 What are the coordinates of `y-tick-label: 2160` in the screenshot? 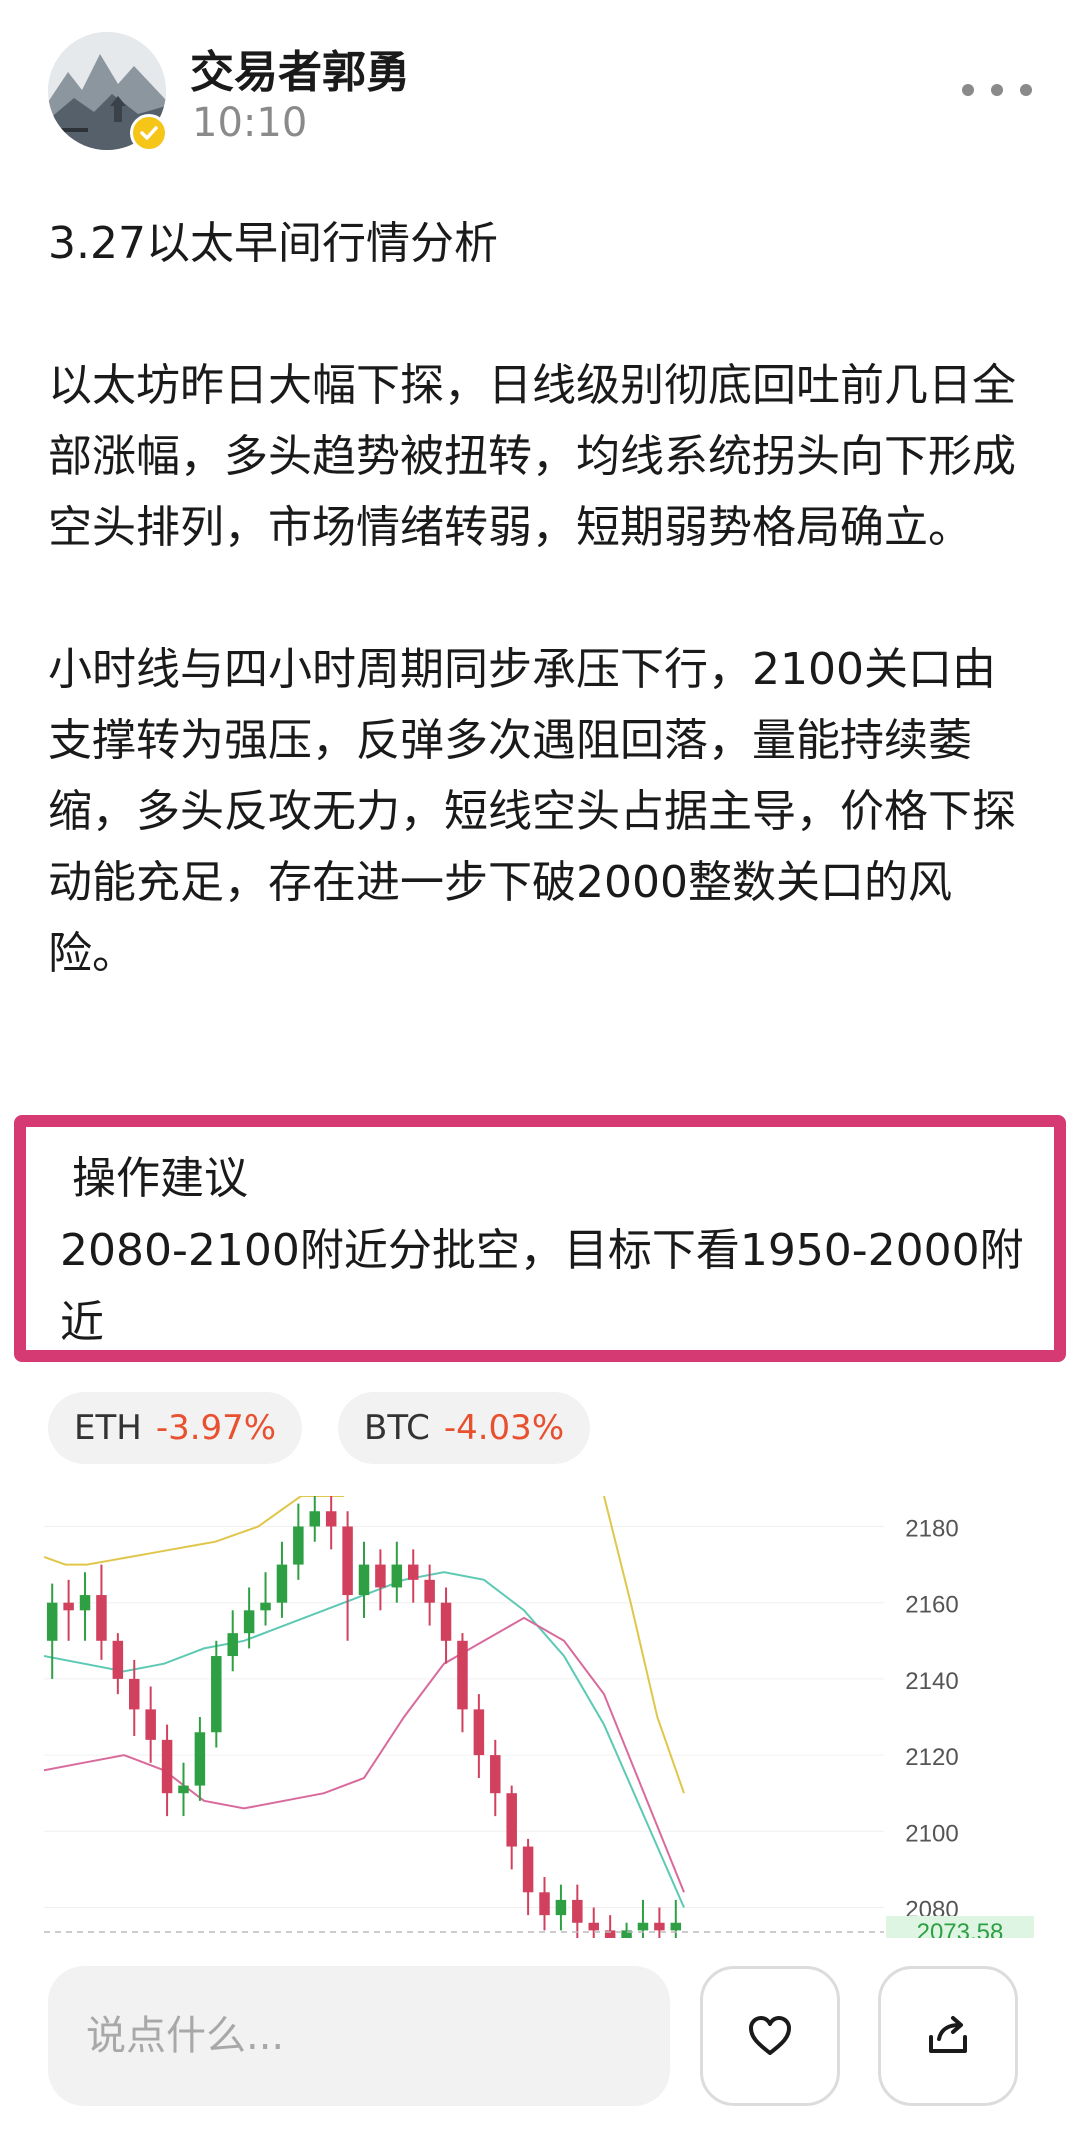 It's located at (931, 1605).